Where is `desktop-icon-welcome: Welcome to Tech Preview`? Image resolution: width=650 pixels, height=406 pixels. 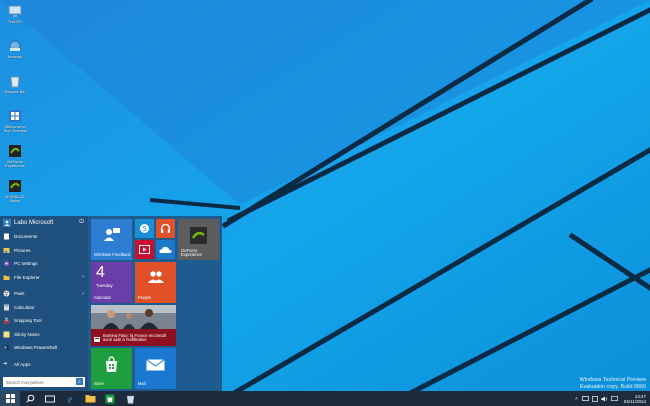
desktop-icon-welcome: Welcome to Tech Preview is located at coordinates (15, 124).